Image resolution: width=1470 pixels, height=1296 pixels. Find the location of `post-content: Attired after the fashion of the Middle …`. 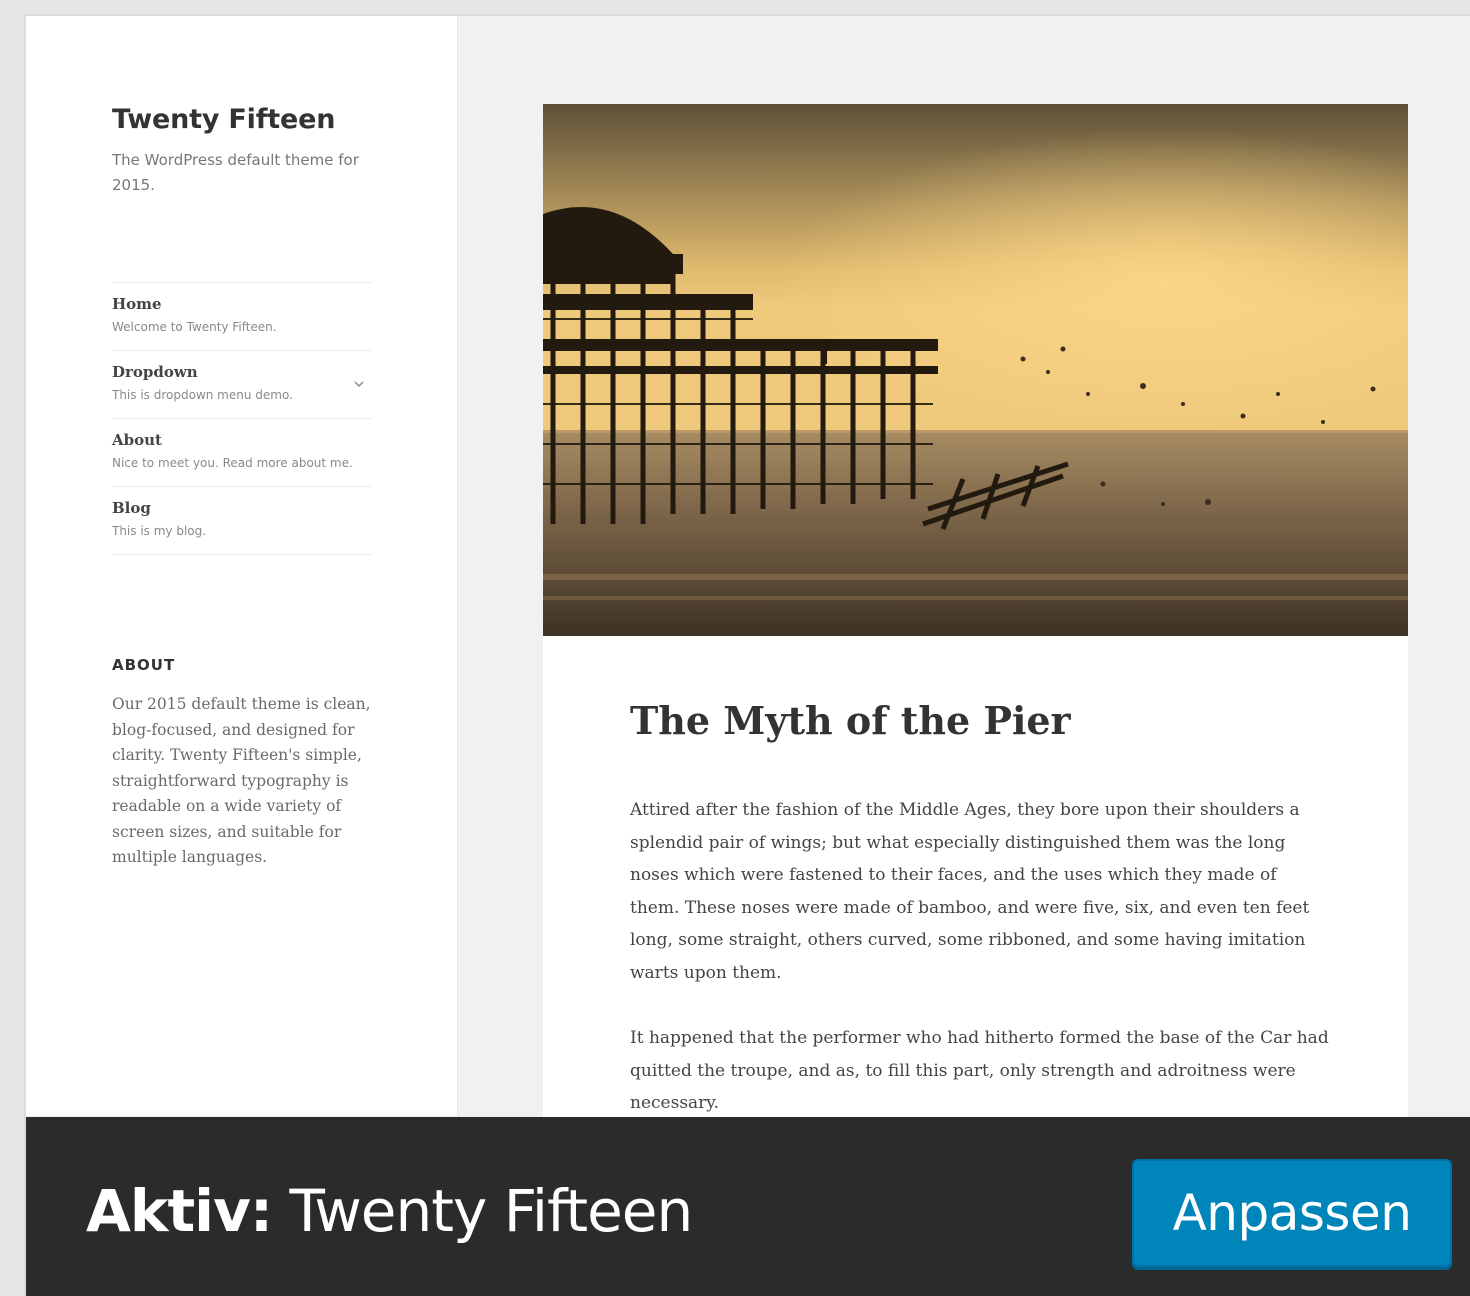

post-content: Attired after the fashion of the Middle … is located at coordinates (980, 973).